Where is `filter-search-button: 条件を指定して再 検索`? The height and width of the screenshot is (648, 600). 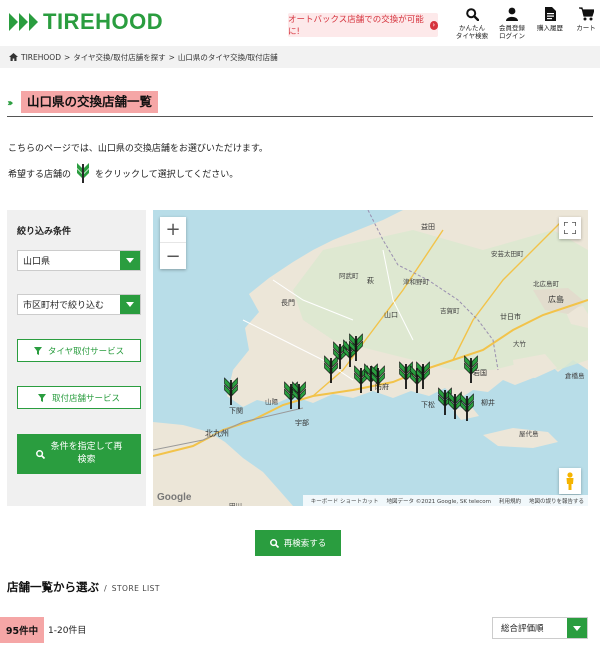
filter-search-button: 条件を指定して再 検索 is located at coordinates (79, 454).